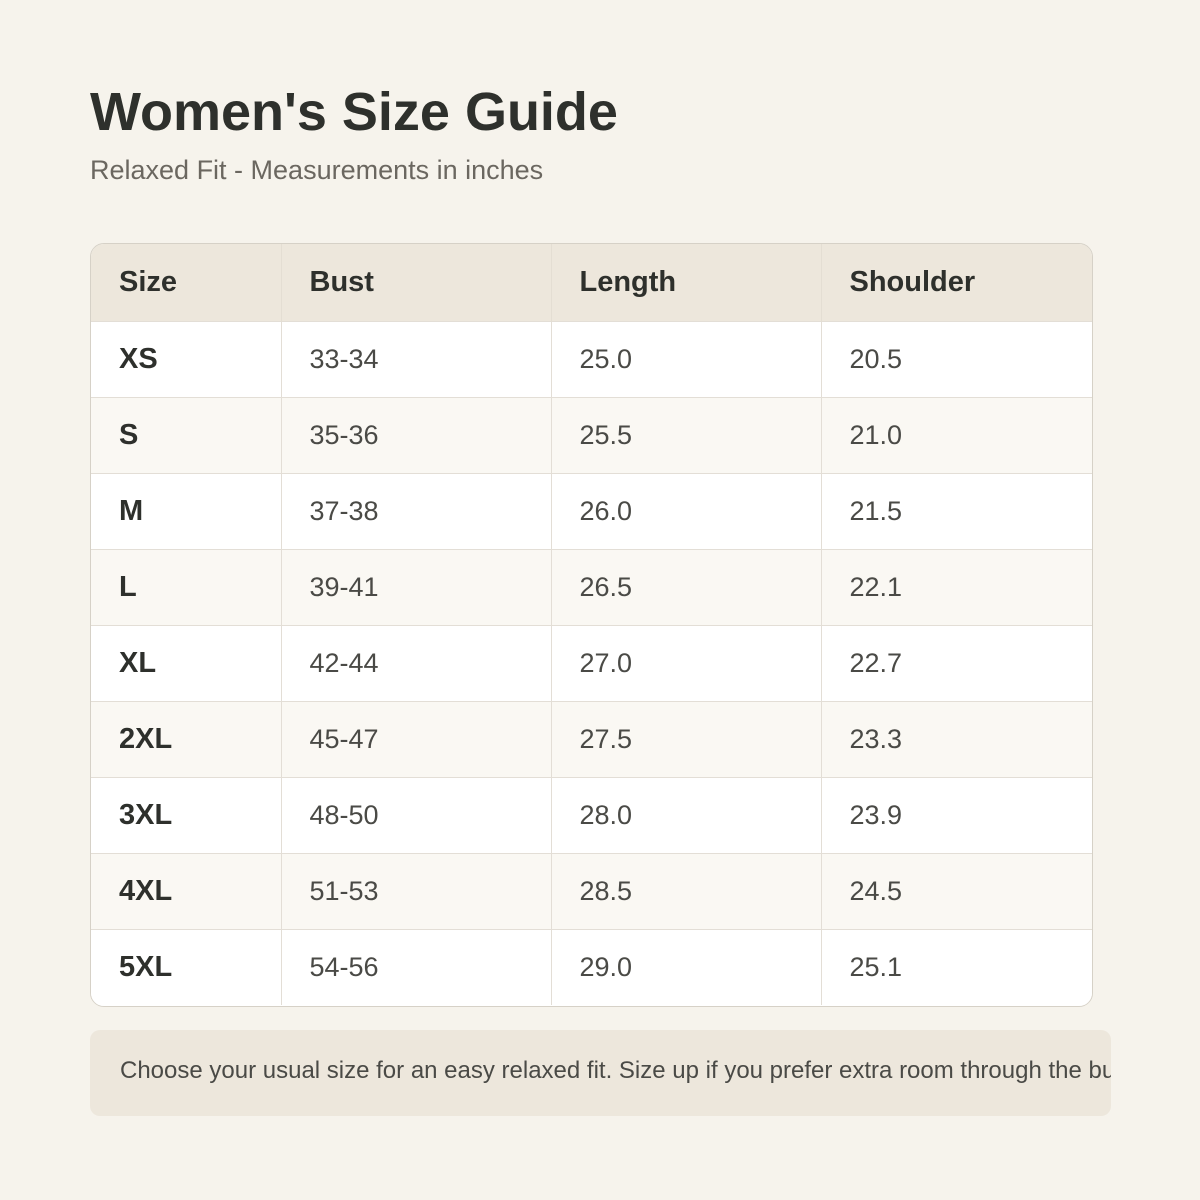 This screenshot has width=1200, height=1200. I want to click on size-cell: S, so click(186, 435).